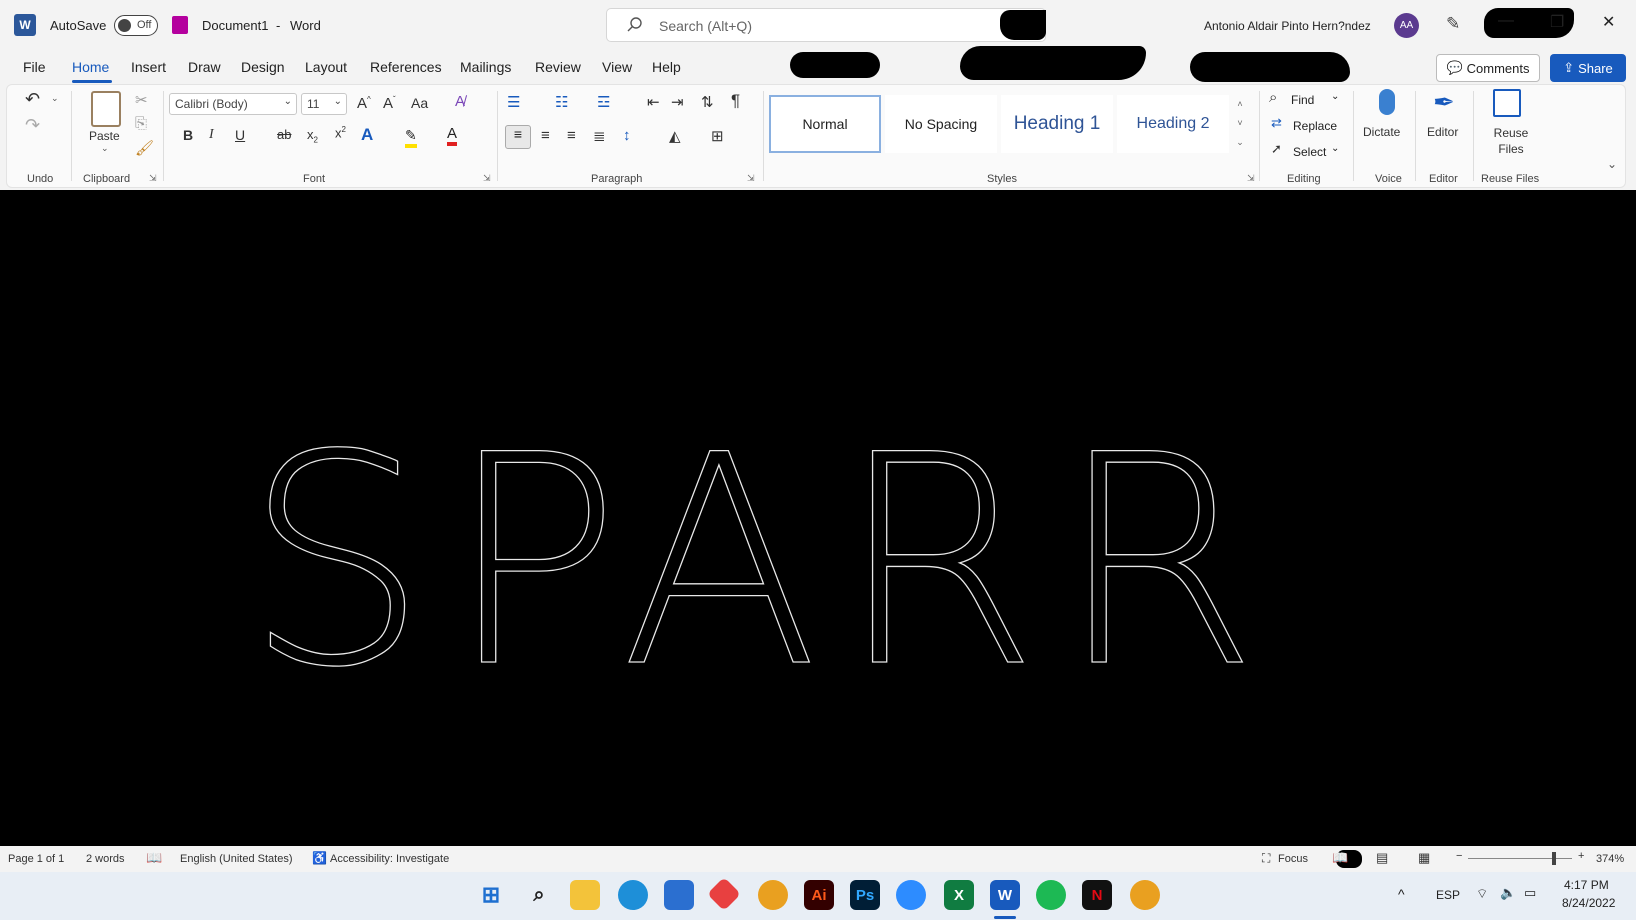  I want to click on style-no-spacing: No Spacing, so click(941, 124).